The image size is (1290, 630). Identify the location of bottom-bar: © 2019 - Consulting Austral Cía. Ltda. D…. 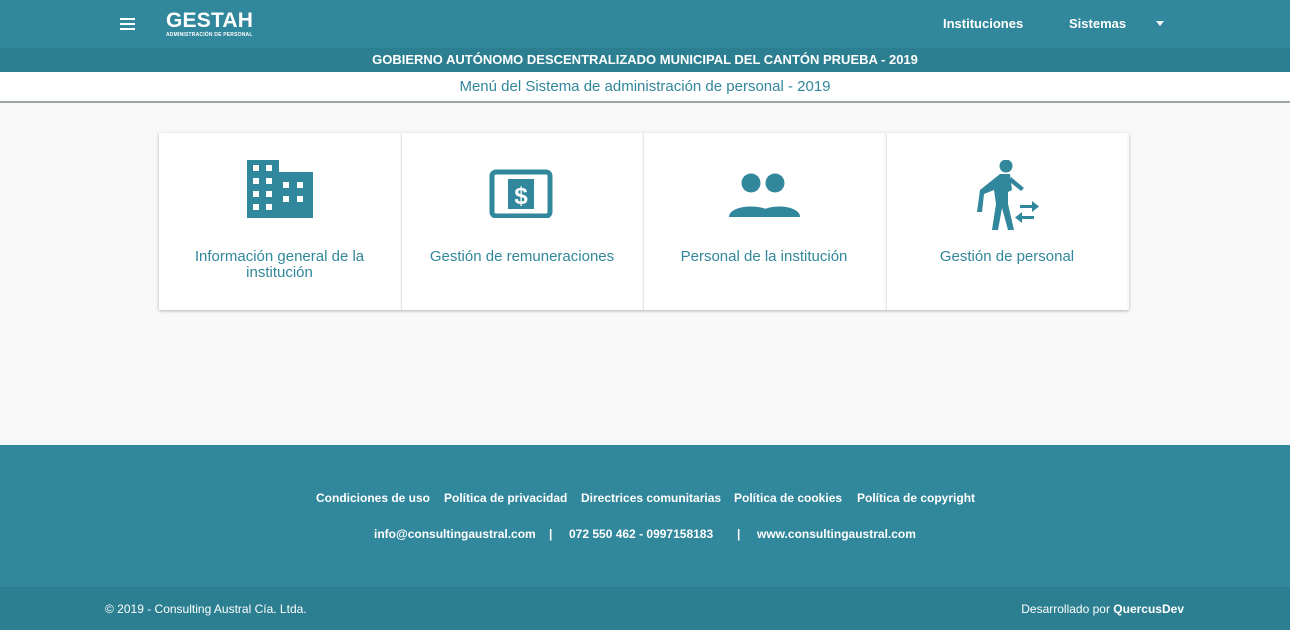
(645, 608).